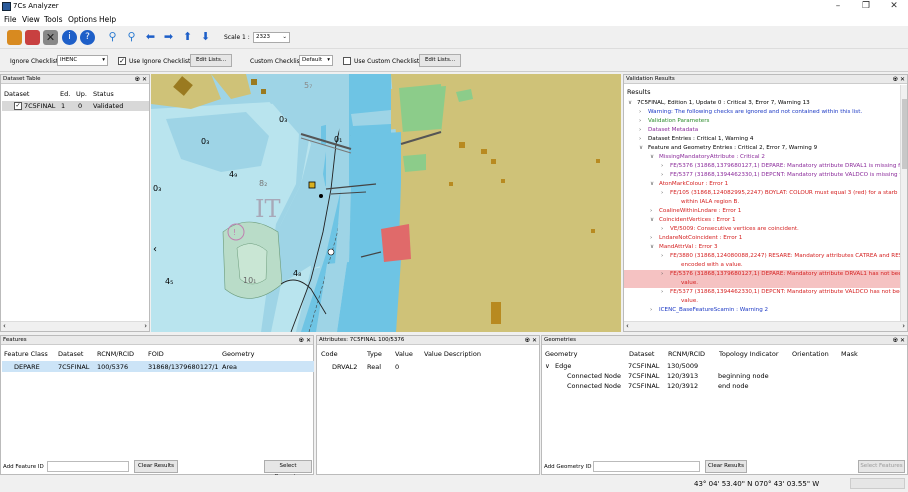 The image size is (908, 492). What do you see at coordinates (103, 94) in the screenshot?
I see `col-status: Status` at bounding box center [103, 94].